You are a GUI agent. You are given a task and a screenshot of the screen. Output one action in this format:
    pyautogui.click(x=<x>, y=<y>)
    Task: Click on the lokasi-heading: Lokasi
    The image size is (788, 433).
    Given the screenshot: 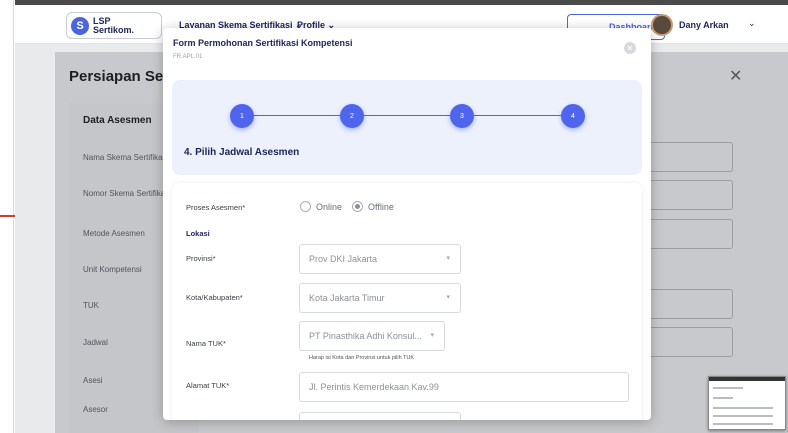 What is the action you would take?
    pyautogui.click(x=198, y=233)
    